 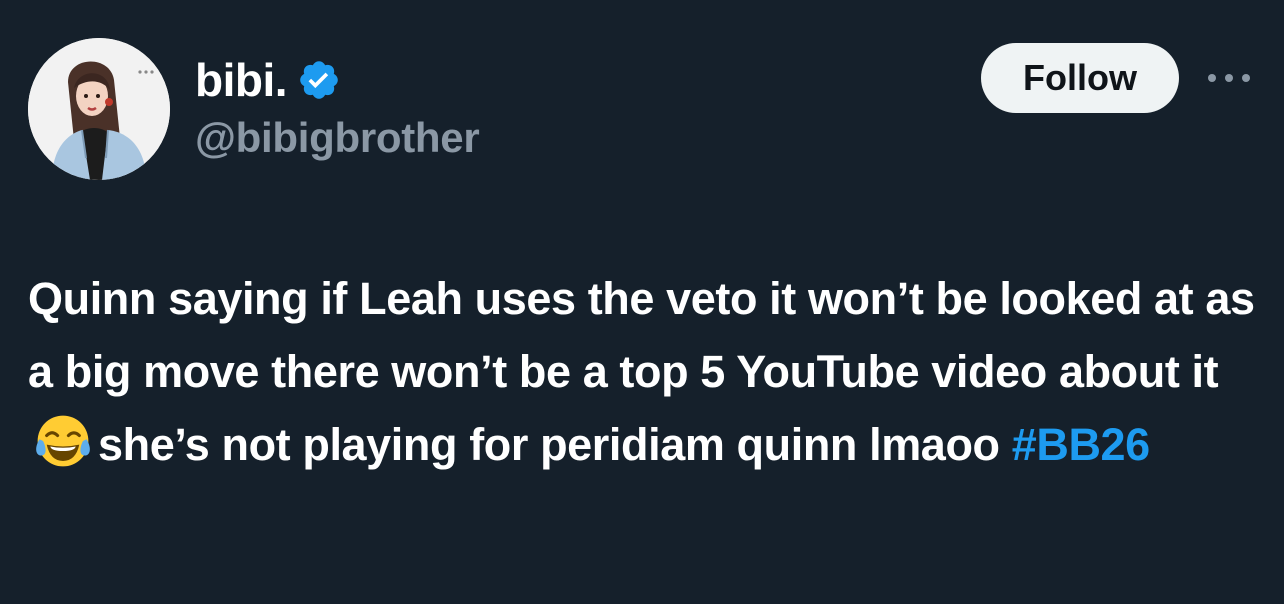 I want to click on more-options-button, so click(x=1229, y=78).